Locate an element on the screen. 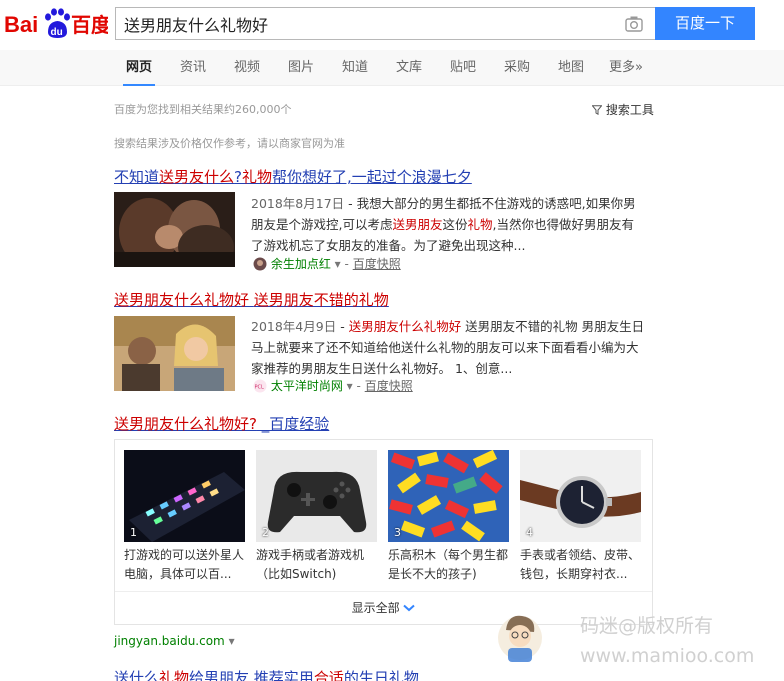 This screenshot has height=681, width=784. filter-icon is located at coordinates (597, 110).